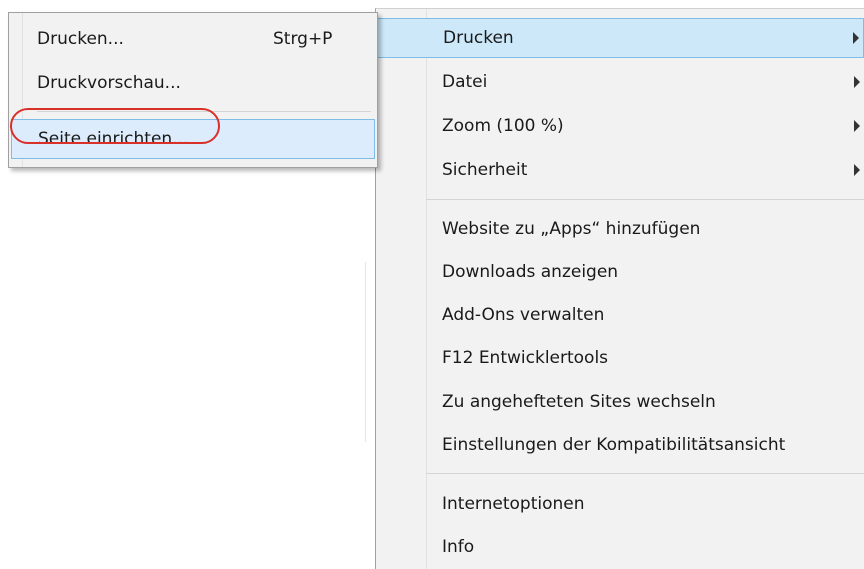  What do you see at coordinates (478, 38) in the screenshot?
I see `menu-item-label: Drucken` at bounding box center [478, 38].